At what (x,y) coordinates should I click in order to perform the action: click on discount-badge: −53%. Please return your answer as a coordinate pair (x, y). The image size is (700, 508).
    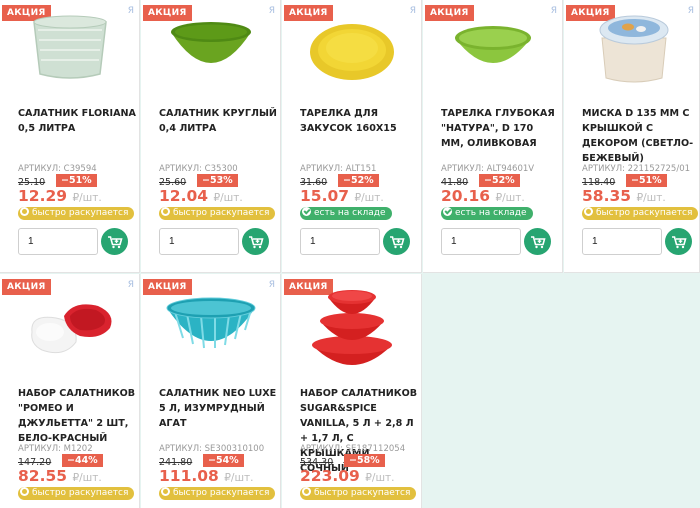
    Looking at the image, I should click on (217, 180).